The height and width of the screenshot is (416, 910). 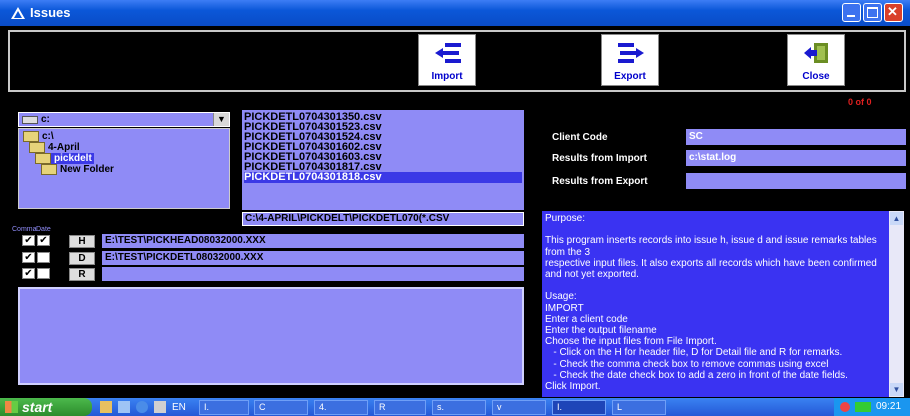 What do you see at coordinates (11, 407) in the screenshot?
I see `windows-logo-icon` at bounding box center [11, 407].